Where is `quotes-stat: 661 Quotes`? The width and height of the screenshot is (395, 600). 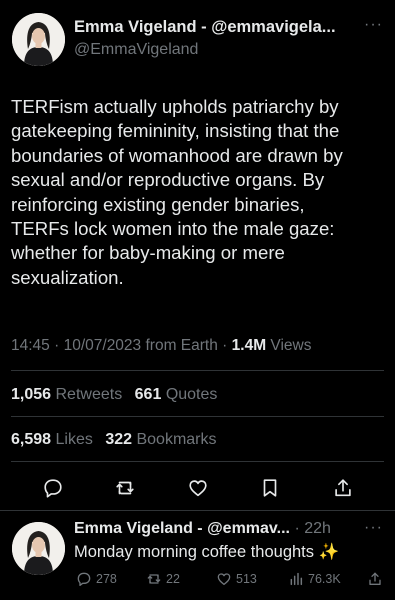 quotes-stat: 661 Quotes is located at coordinates (176, 394).